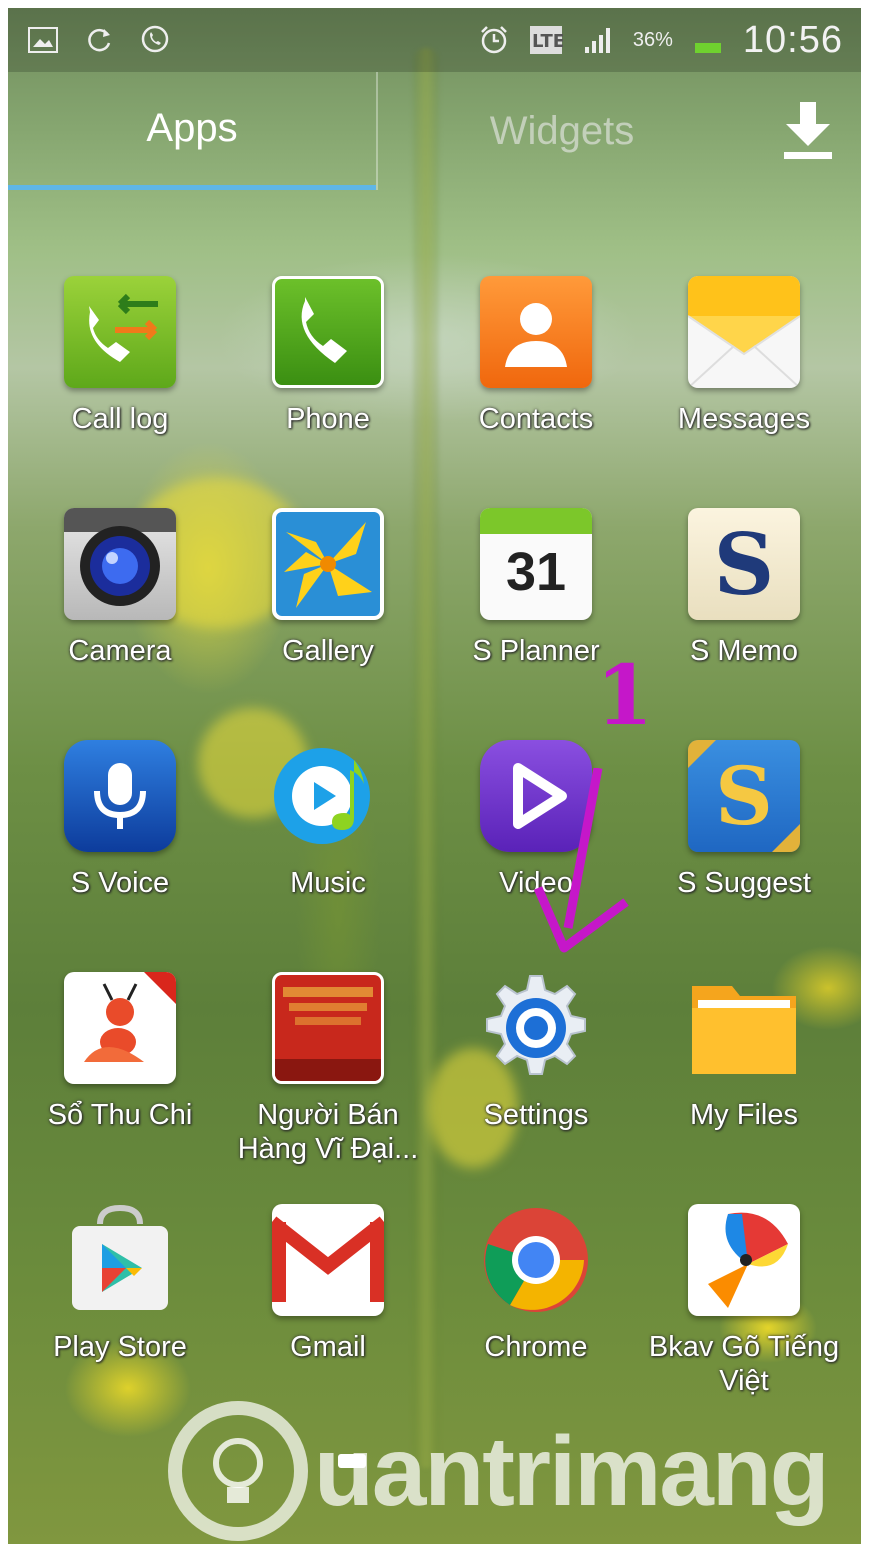 This screenshot has width=869, height=1552. I want to click on app-label: Messages, so click(744, 419).